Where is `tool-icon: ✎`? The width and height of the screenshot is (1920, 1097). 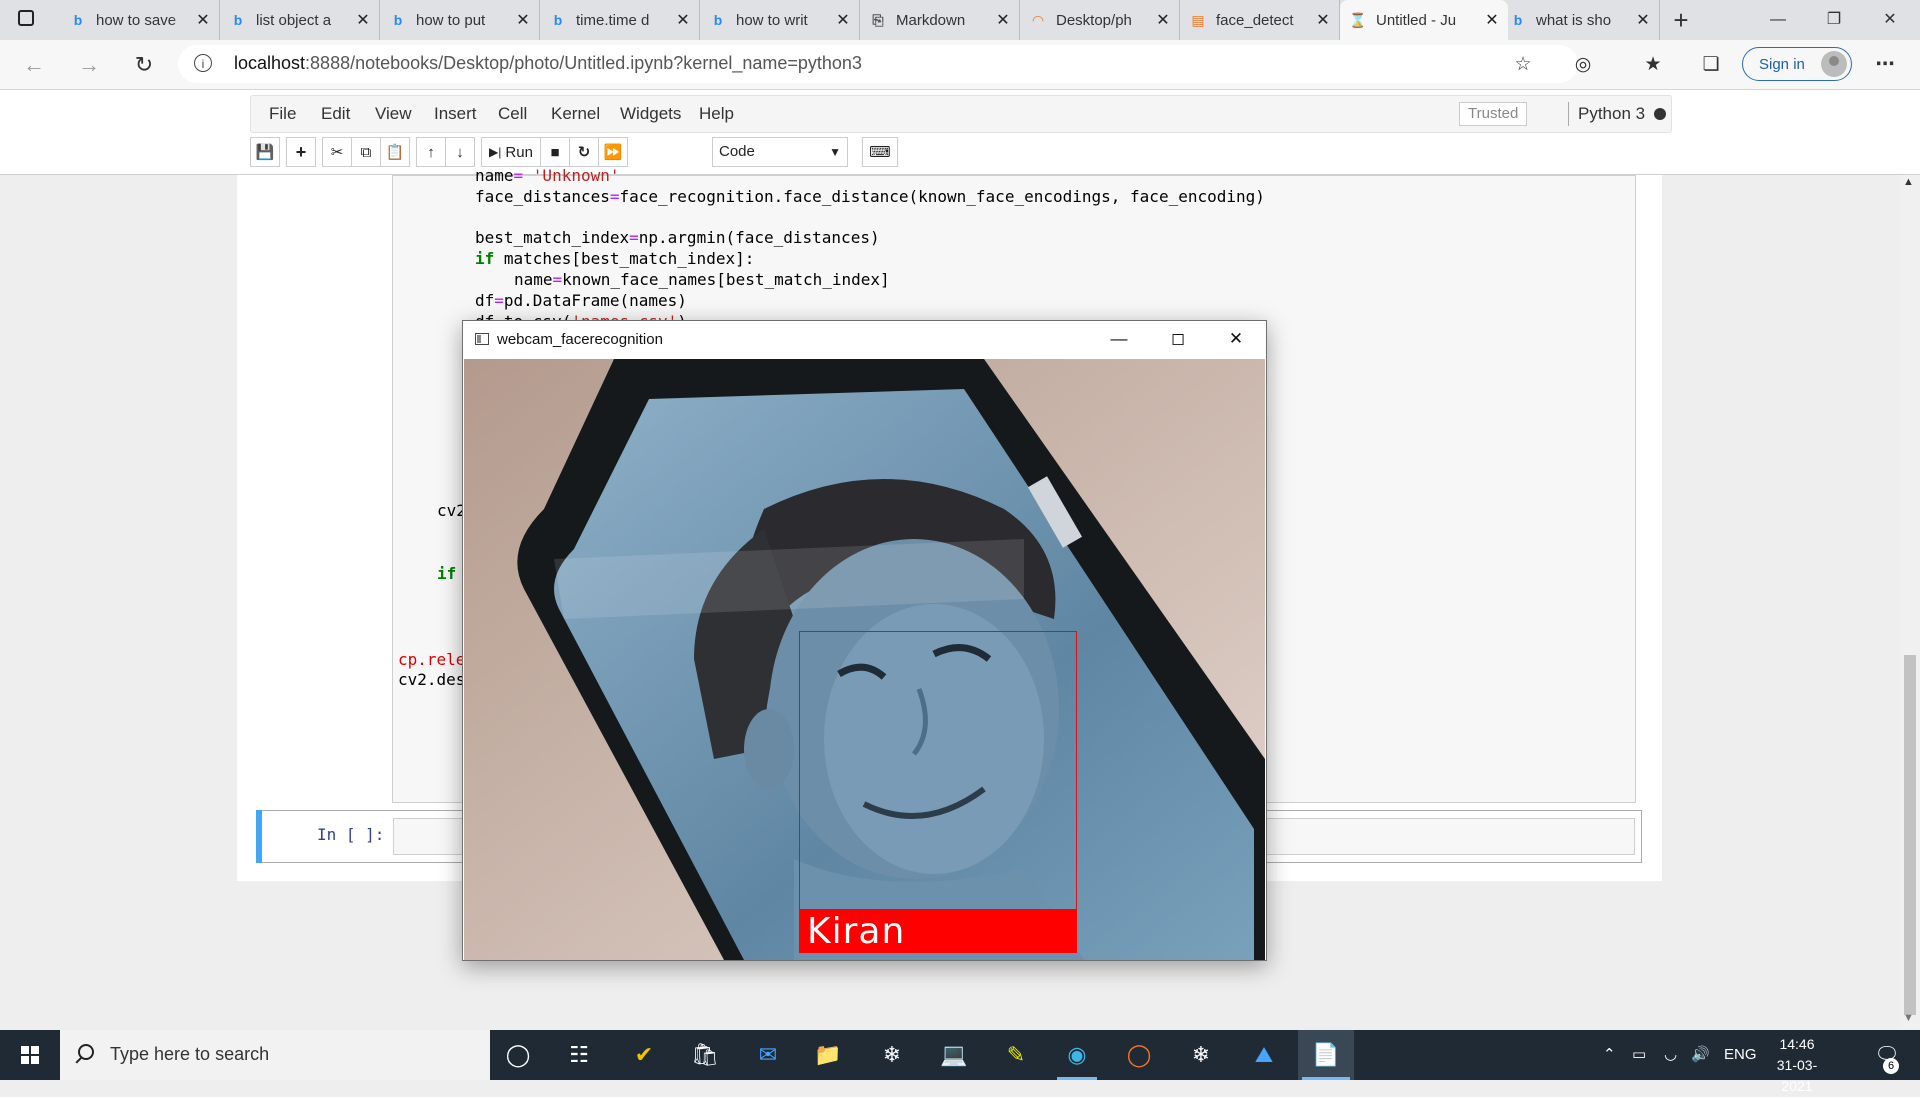 tool-icon: ✎ is located at coordinates (1016, 1055).